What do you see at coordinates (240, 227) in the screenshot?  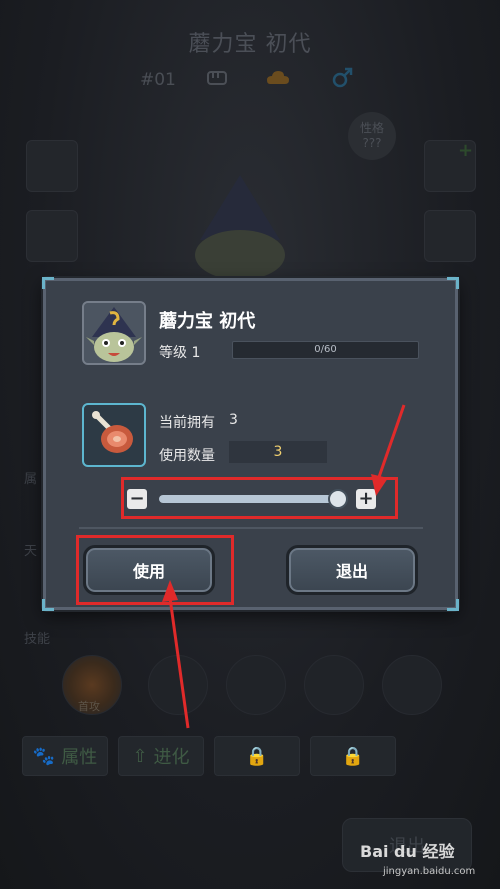 I see `monster-character-image` at bounding box center [240, 227].